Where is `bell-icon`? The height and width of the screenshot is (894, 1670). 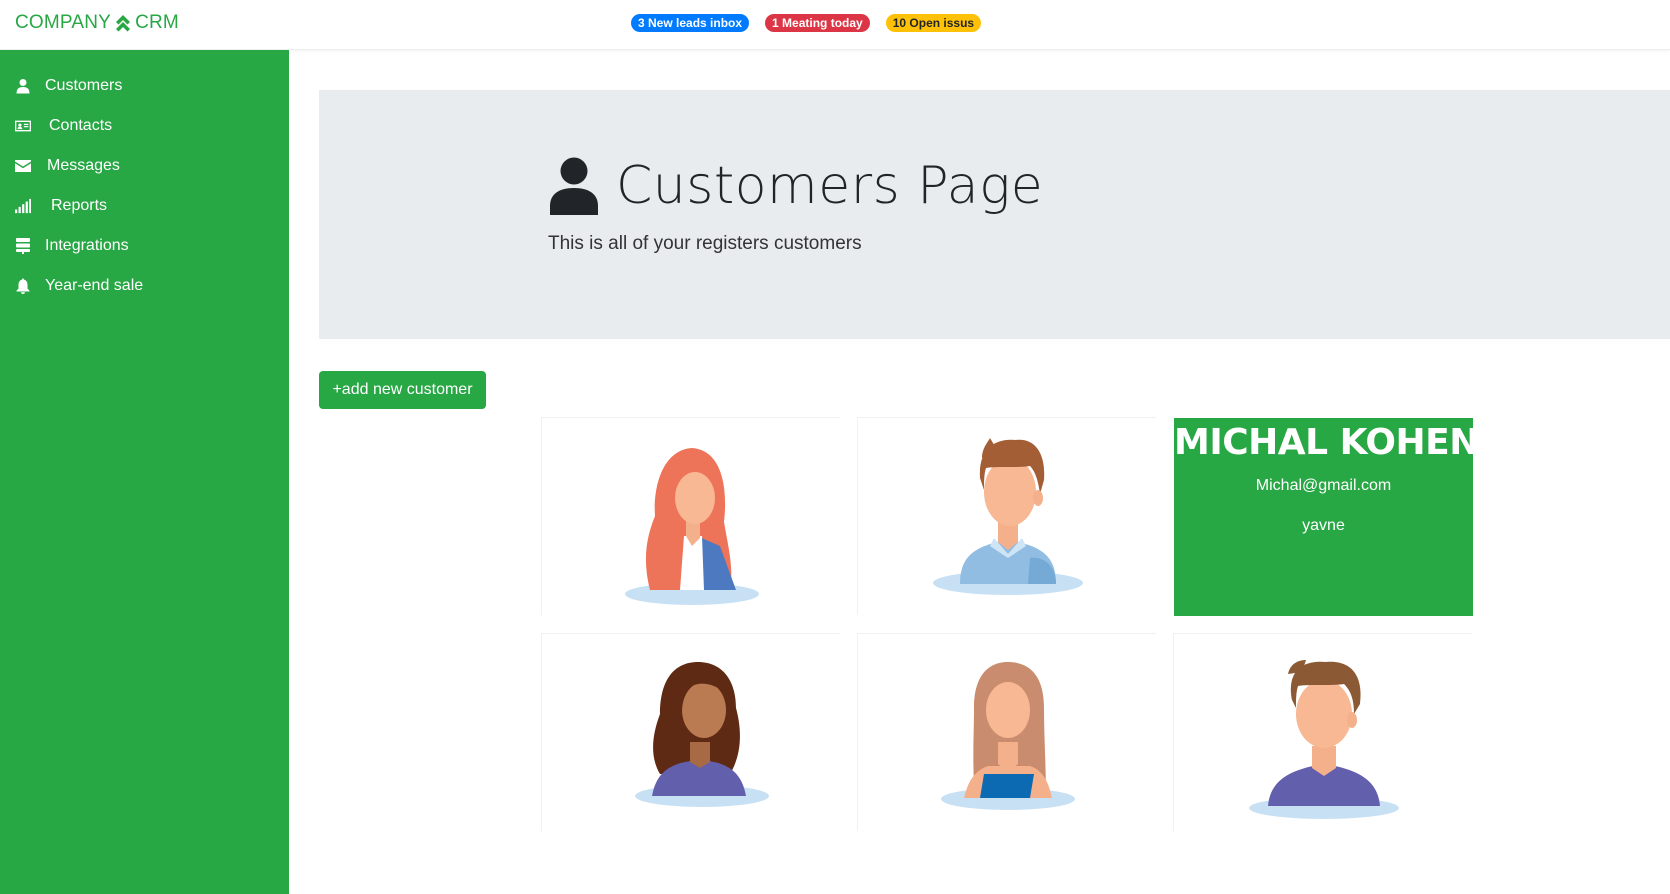 bell-icon is located at coordinates (23, 286).